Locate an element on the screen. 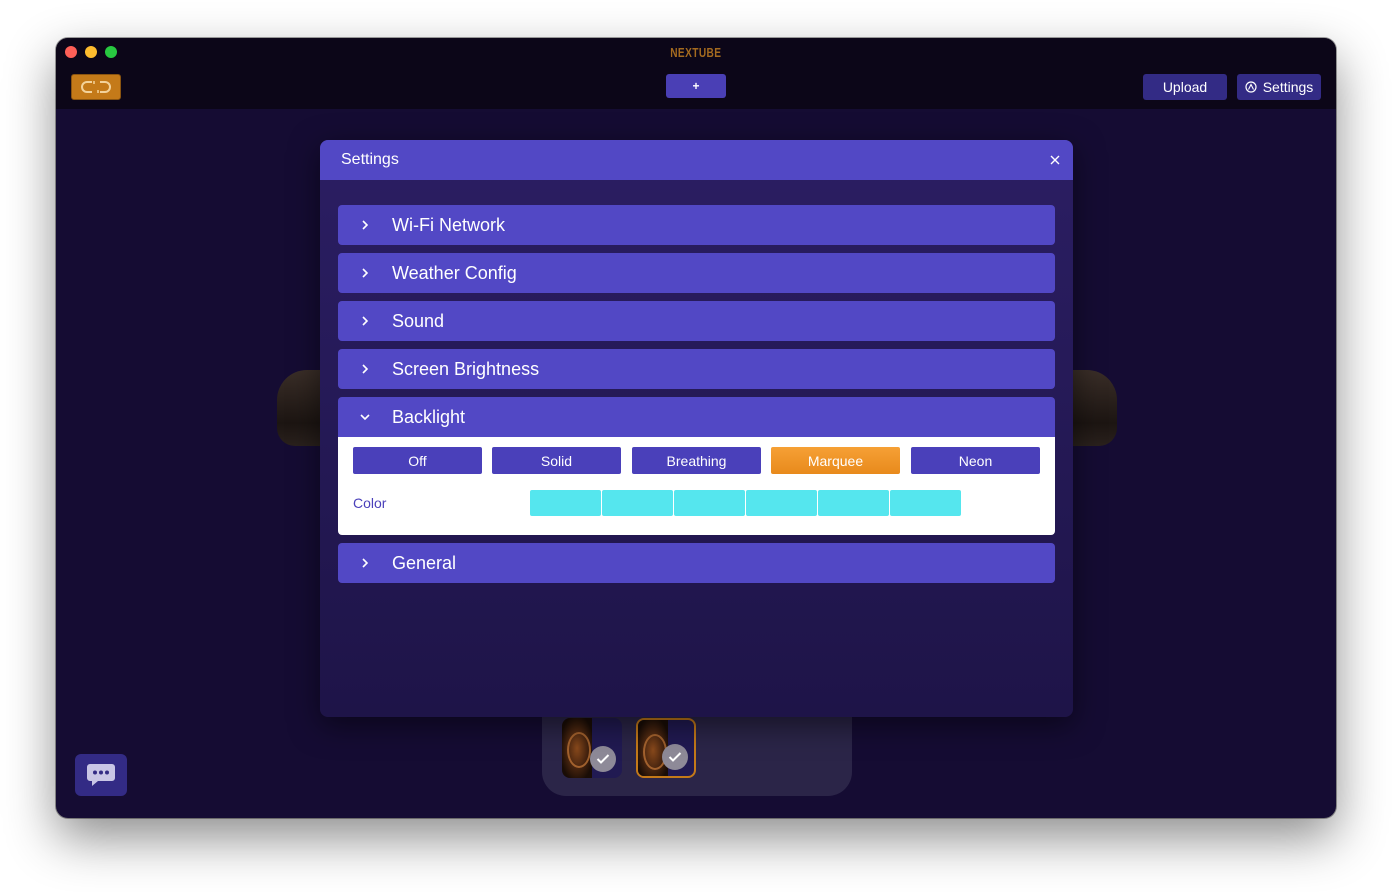  modal-close-button is located at coordinates (1055, 160).